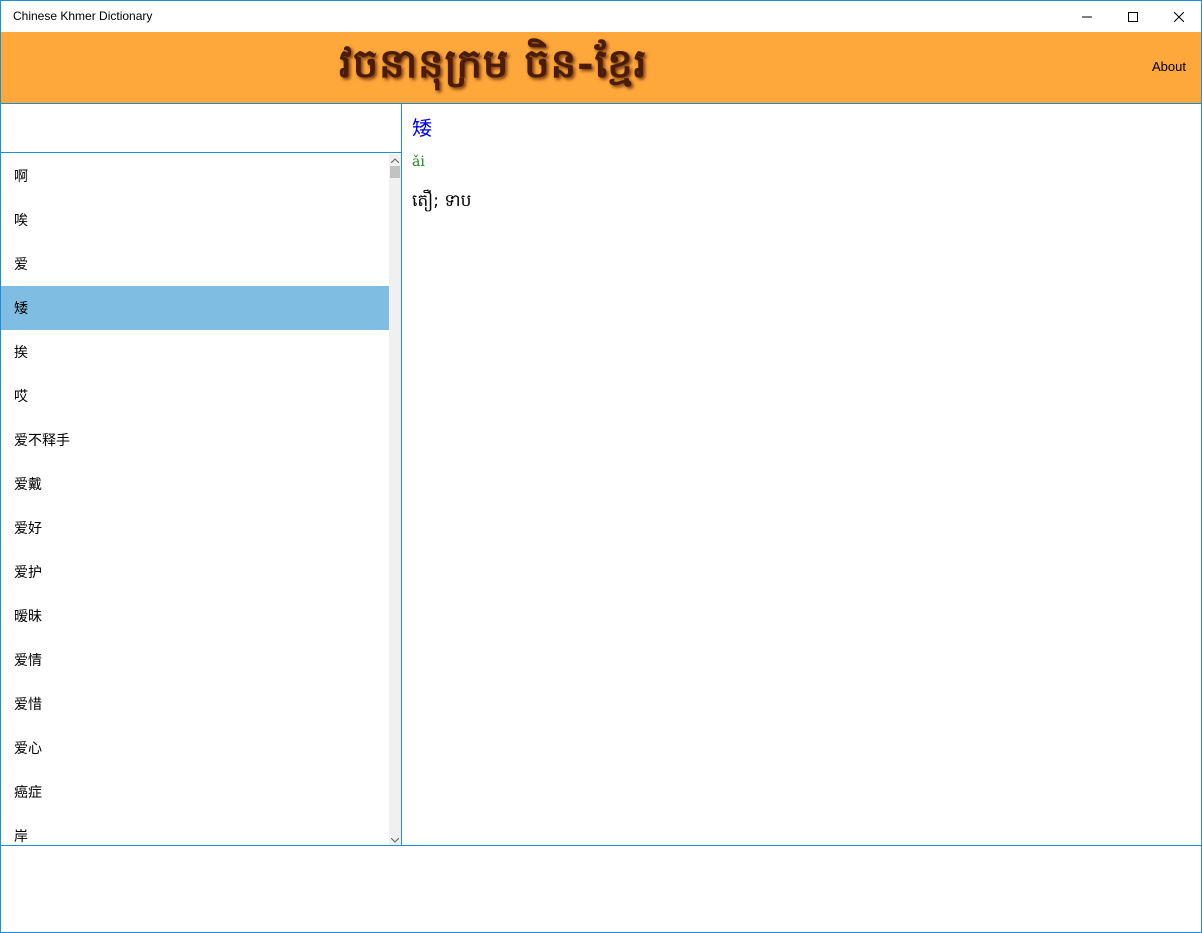 Image resolution: width=1202 pixels, height=933 pixels. Describe the element at coordinates (422, 128) in the screenshot. I see `headword: 矮` at that location.